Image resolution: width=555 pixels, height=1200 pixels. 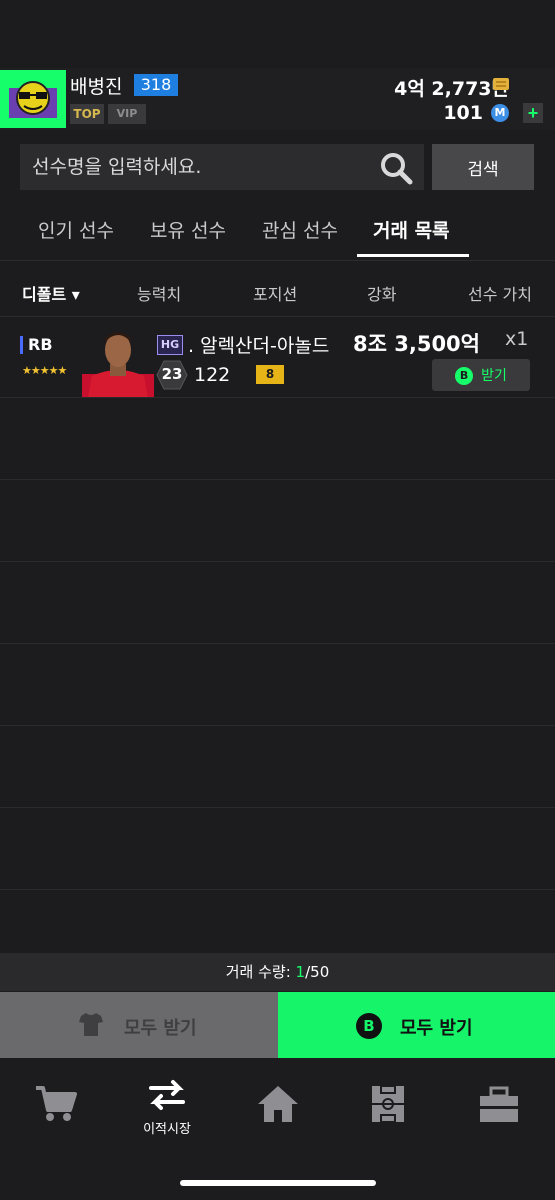 I want to click on homegrown-badge: HG, so click(x=170, y=345).